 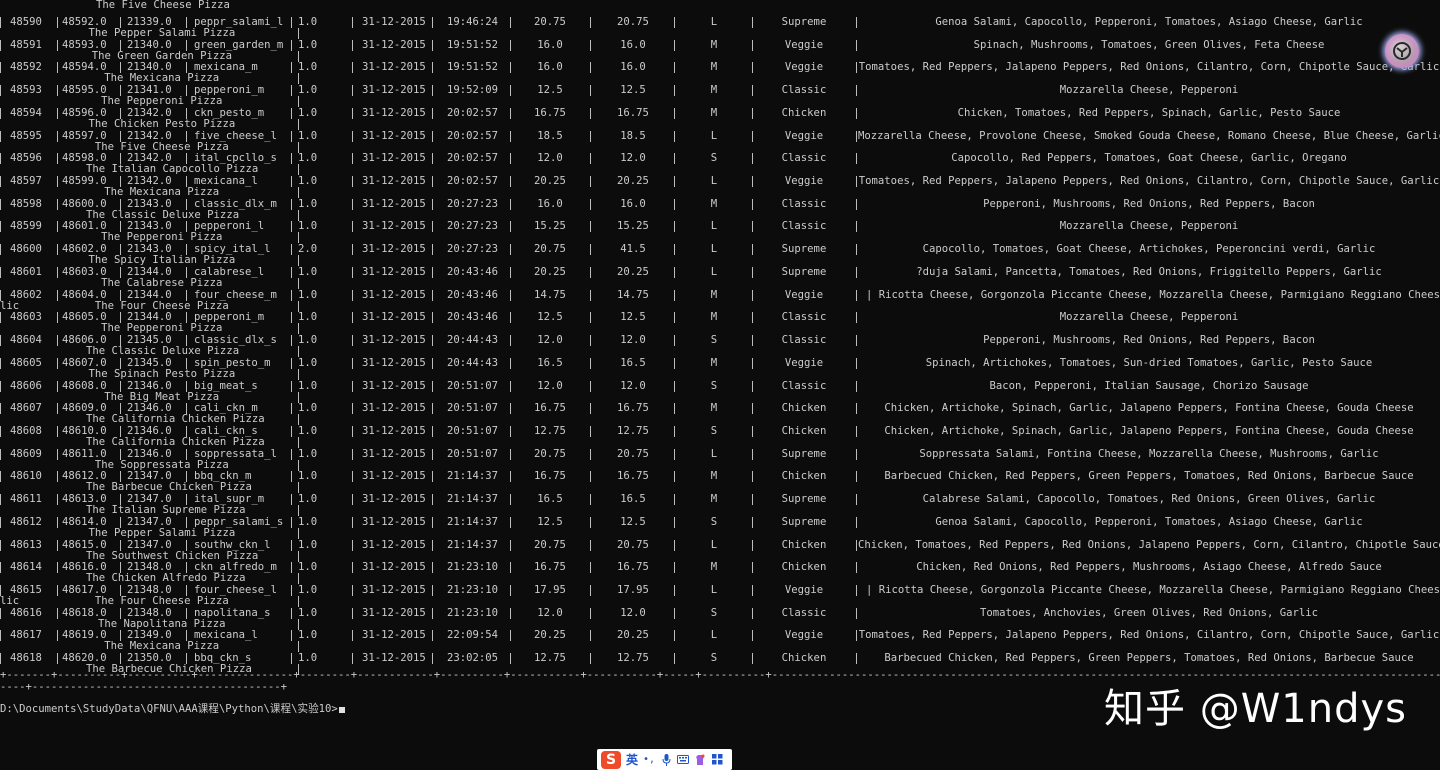 I want to click on cell-pizza: southw_ckn_l, so click(x=232, y=544).